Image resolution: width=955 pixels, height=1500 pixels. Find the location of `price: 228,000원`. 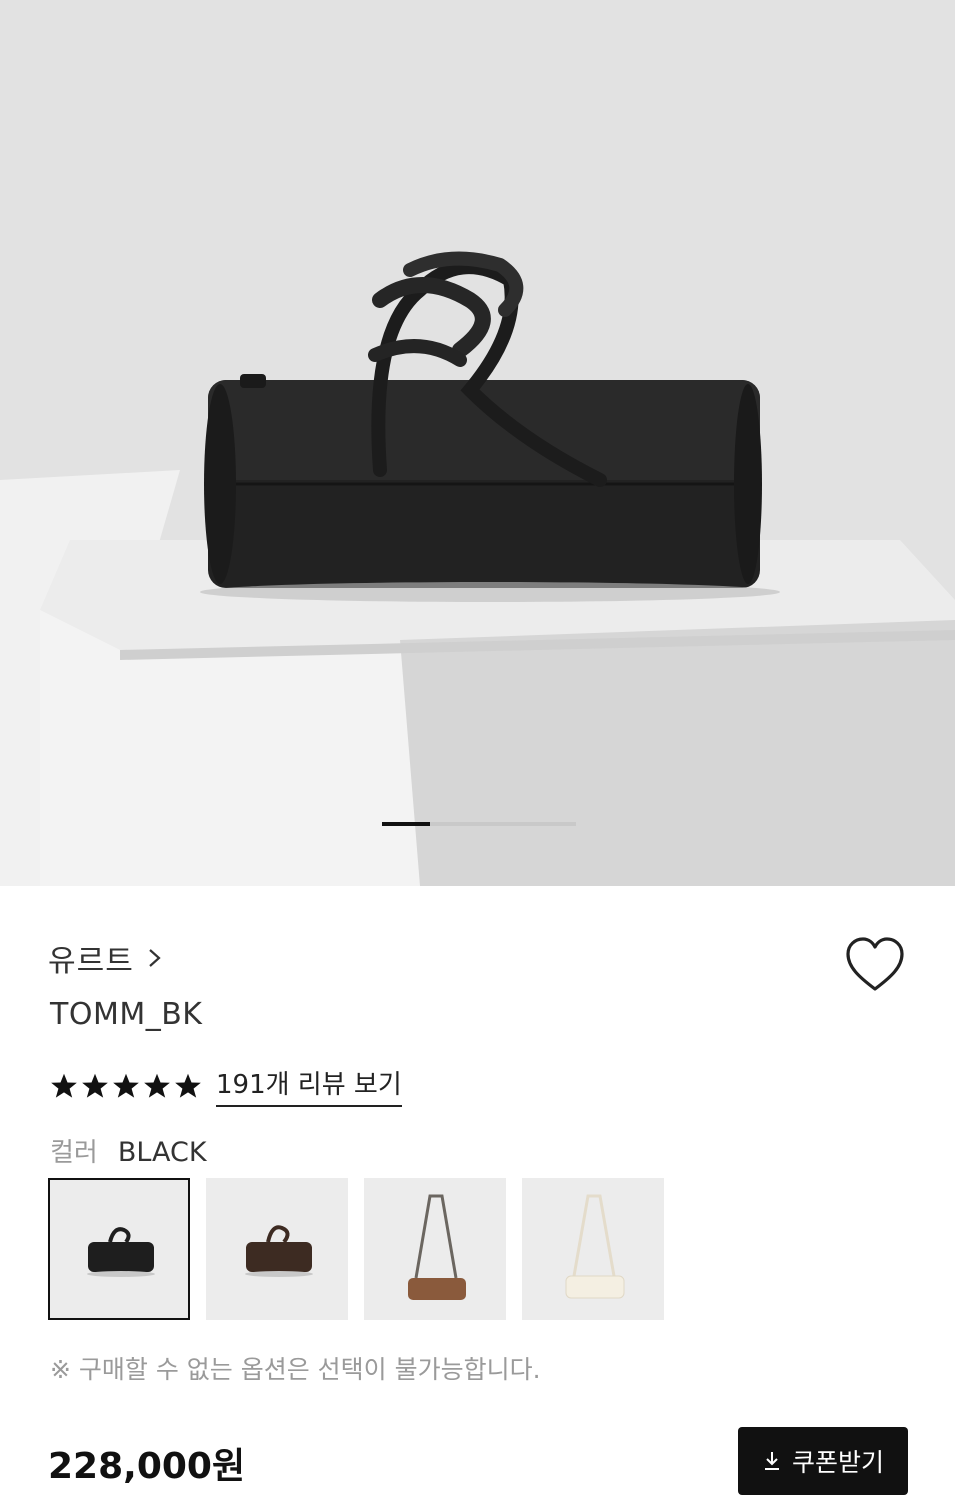

price: 228,000원 is located at coordinates (147, 1466).